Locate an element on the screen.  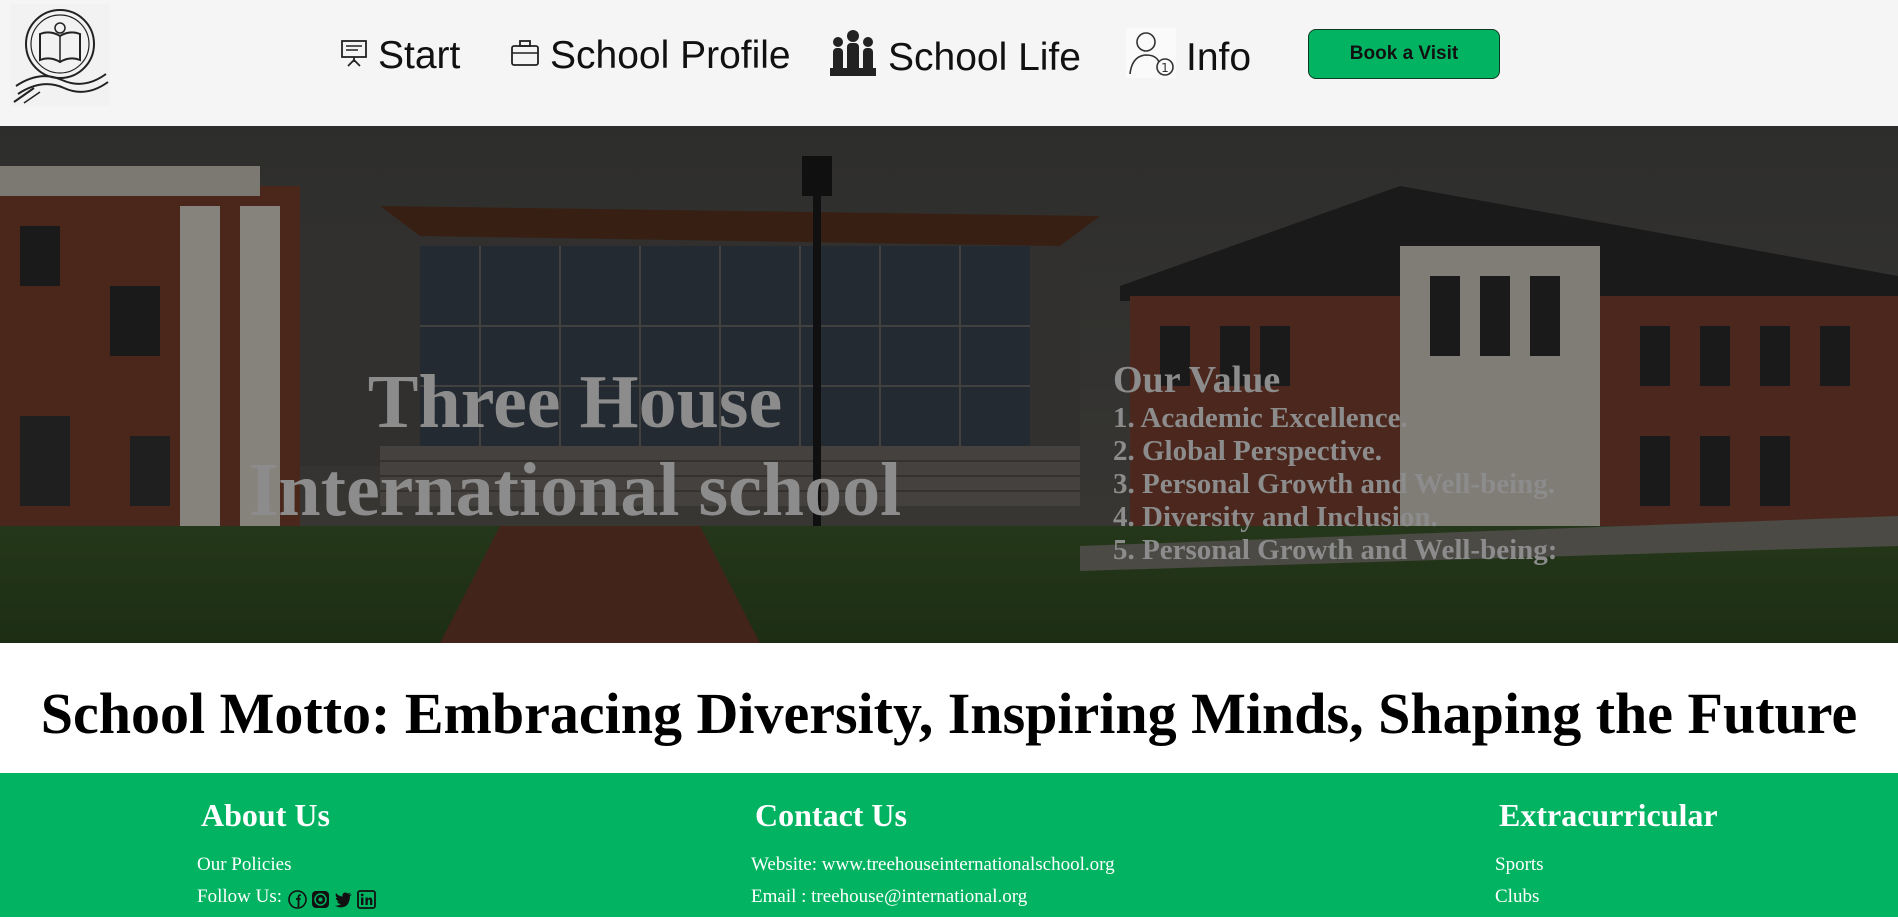
nav-school-life: School Life is located at coordinates (954, 58).